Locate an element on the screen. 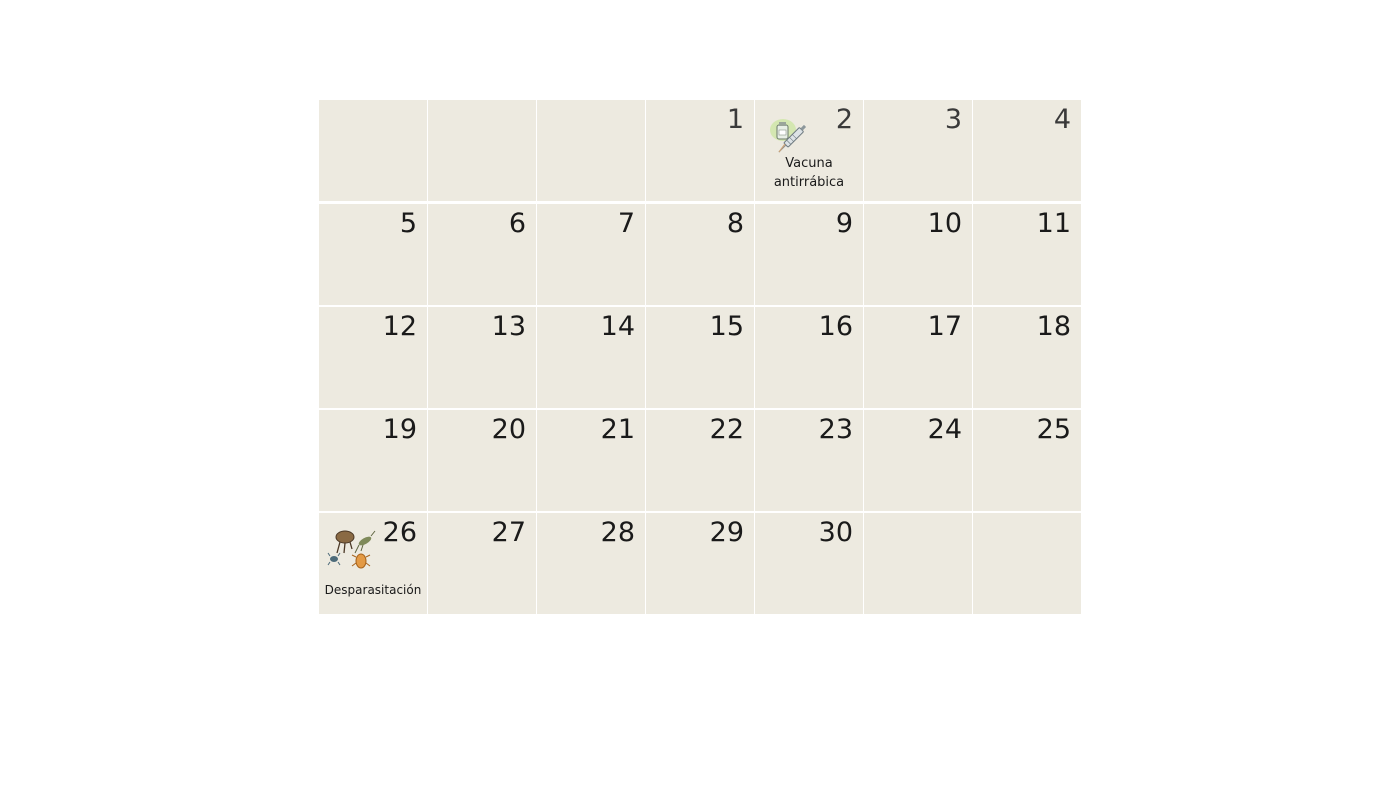  syringe-vaccine-icon is located at coordinates (788, 136).